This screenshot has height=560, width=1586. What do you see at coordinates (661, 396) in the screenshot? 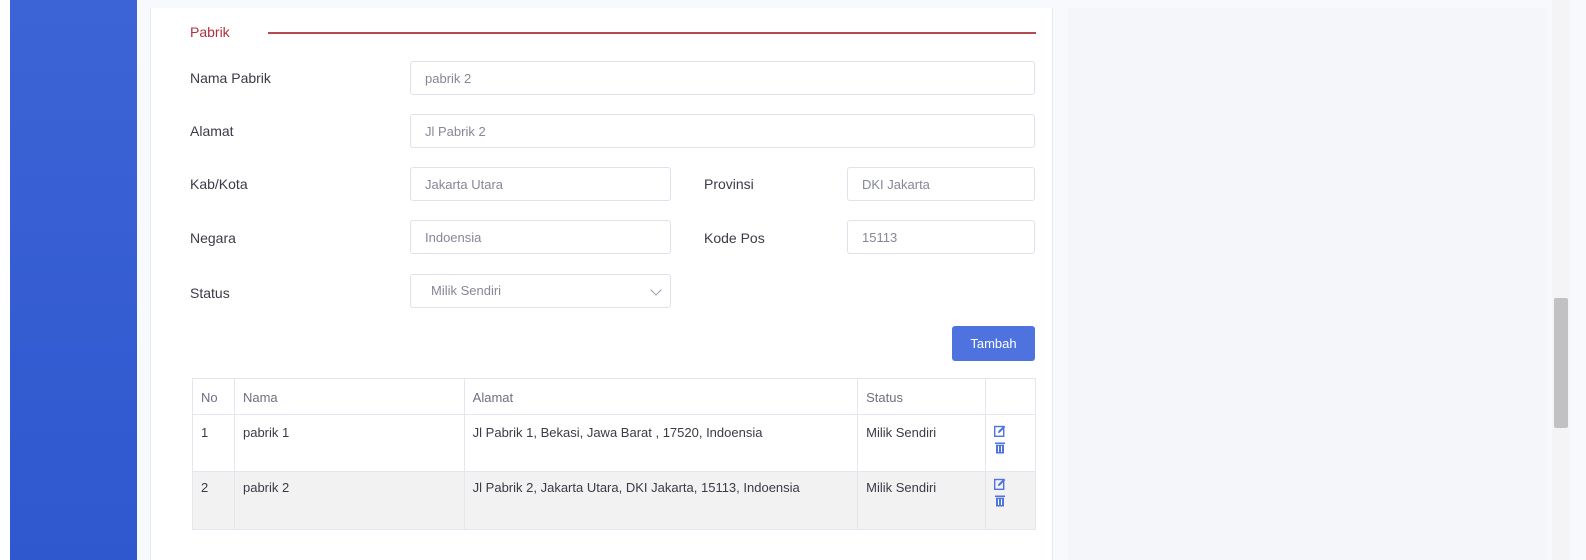
I see `header-alamat: Alamat` at bounding box center [661, 396].